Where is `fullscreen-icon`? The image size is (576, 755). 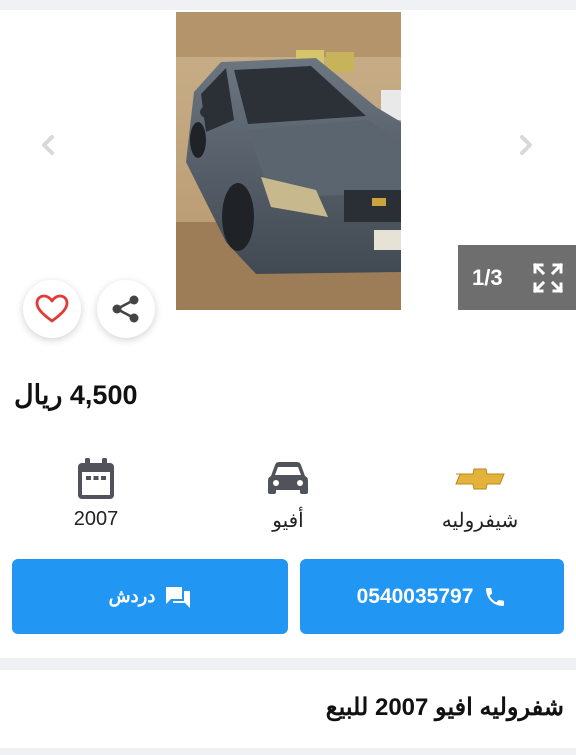 fullscreen-icon is located at coordinates (548, 278).